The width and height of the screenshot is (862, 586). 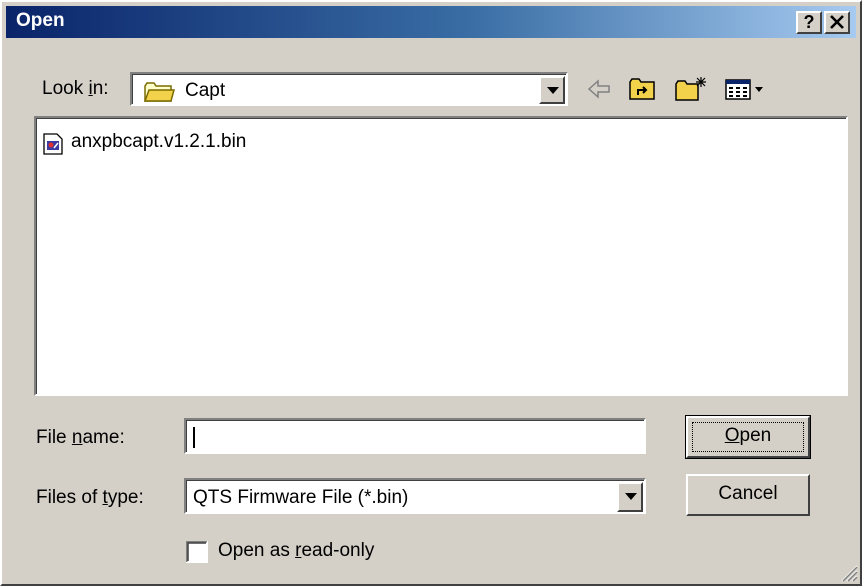 I want to click on read-only-label-post: ead-only, so click(x=338, y=550).